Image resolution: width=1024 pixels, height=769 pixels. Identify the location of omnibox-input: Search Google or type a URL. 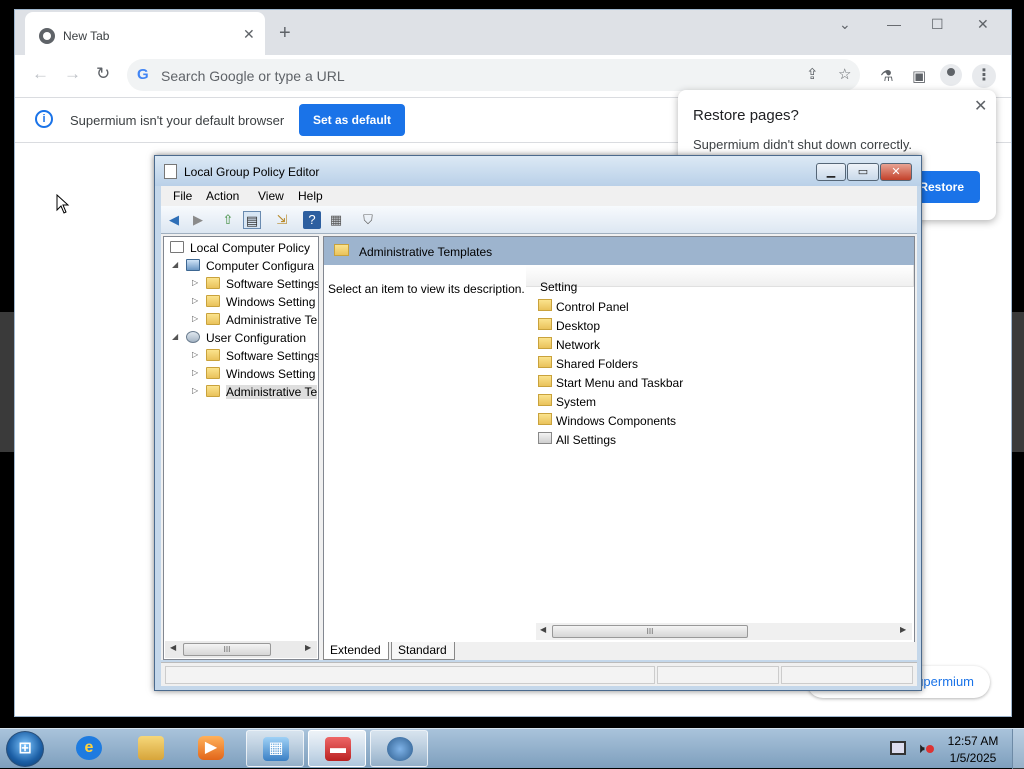
(253, 76).